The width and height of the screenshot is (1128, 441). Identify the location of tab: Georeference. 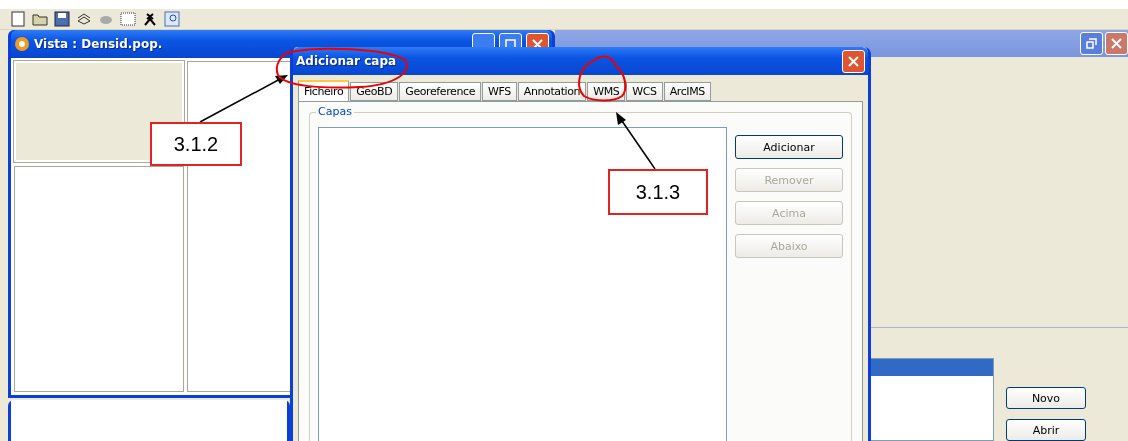
(440, 91).